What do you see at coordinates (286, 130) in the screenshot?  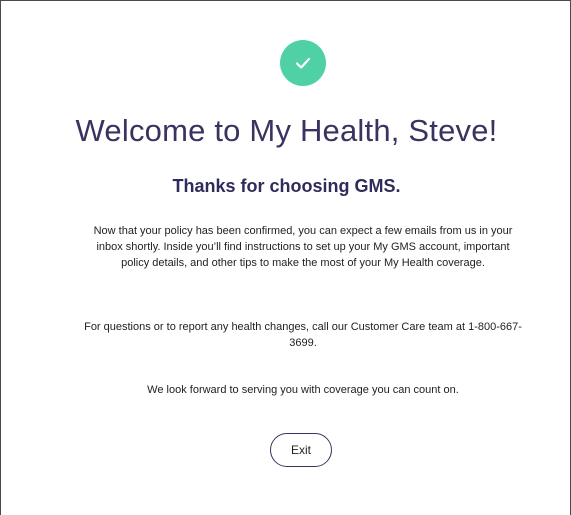 I see `welcome-title: Welcome to My Health, Steve!` at bounding box center [286, 130].